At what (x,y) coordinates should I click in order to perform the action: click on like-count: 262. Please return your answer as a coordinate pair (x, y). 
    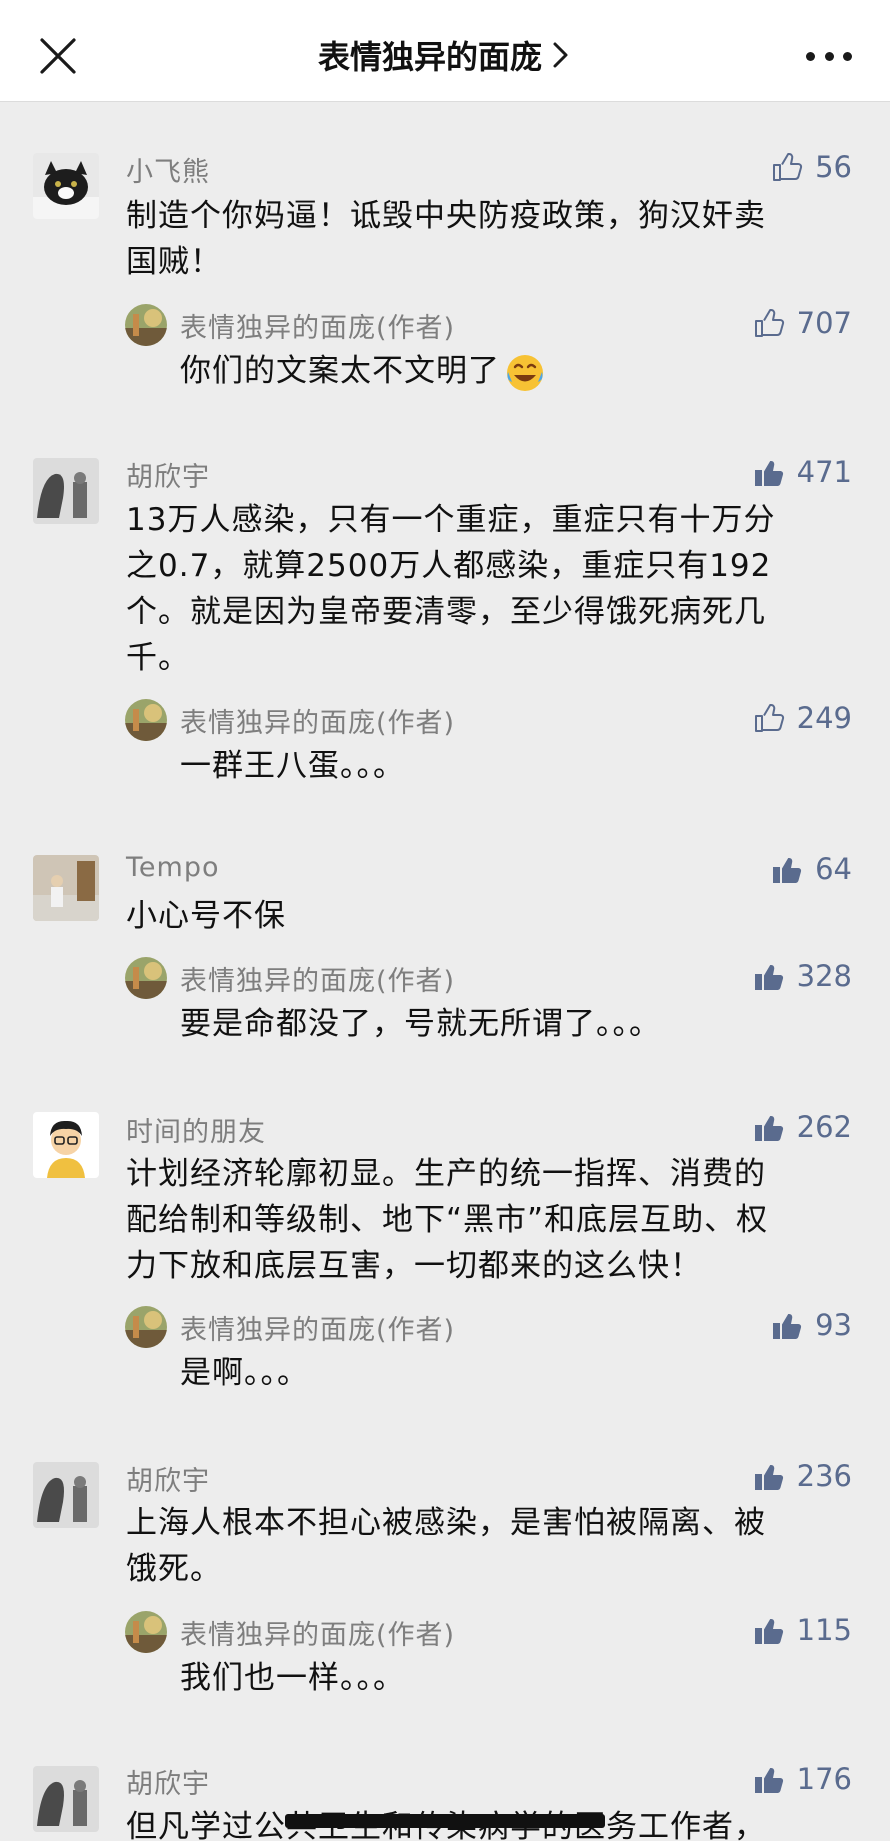
    Looking at the image, I should click on (824, 1127).